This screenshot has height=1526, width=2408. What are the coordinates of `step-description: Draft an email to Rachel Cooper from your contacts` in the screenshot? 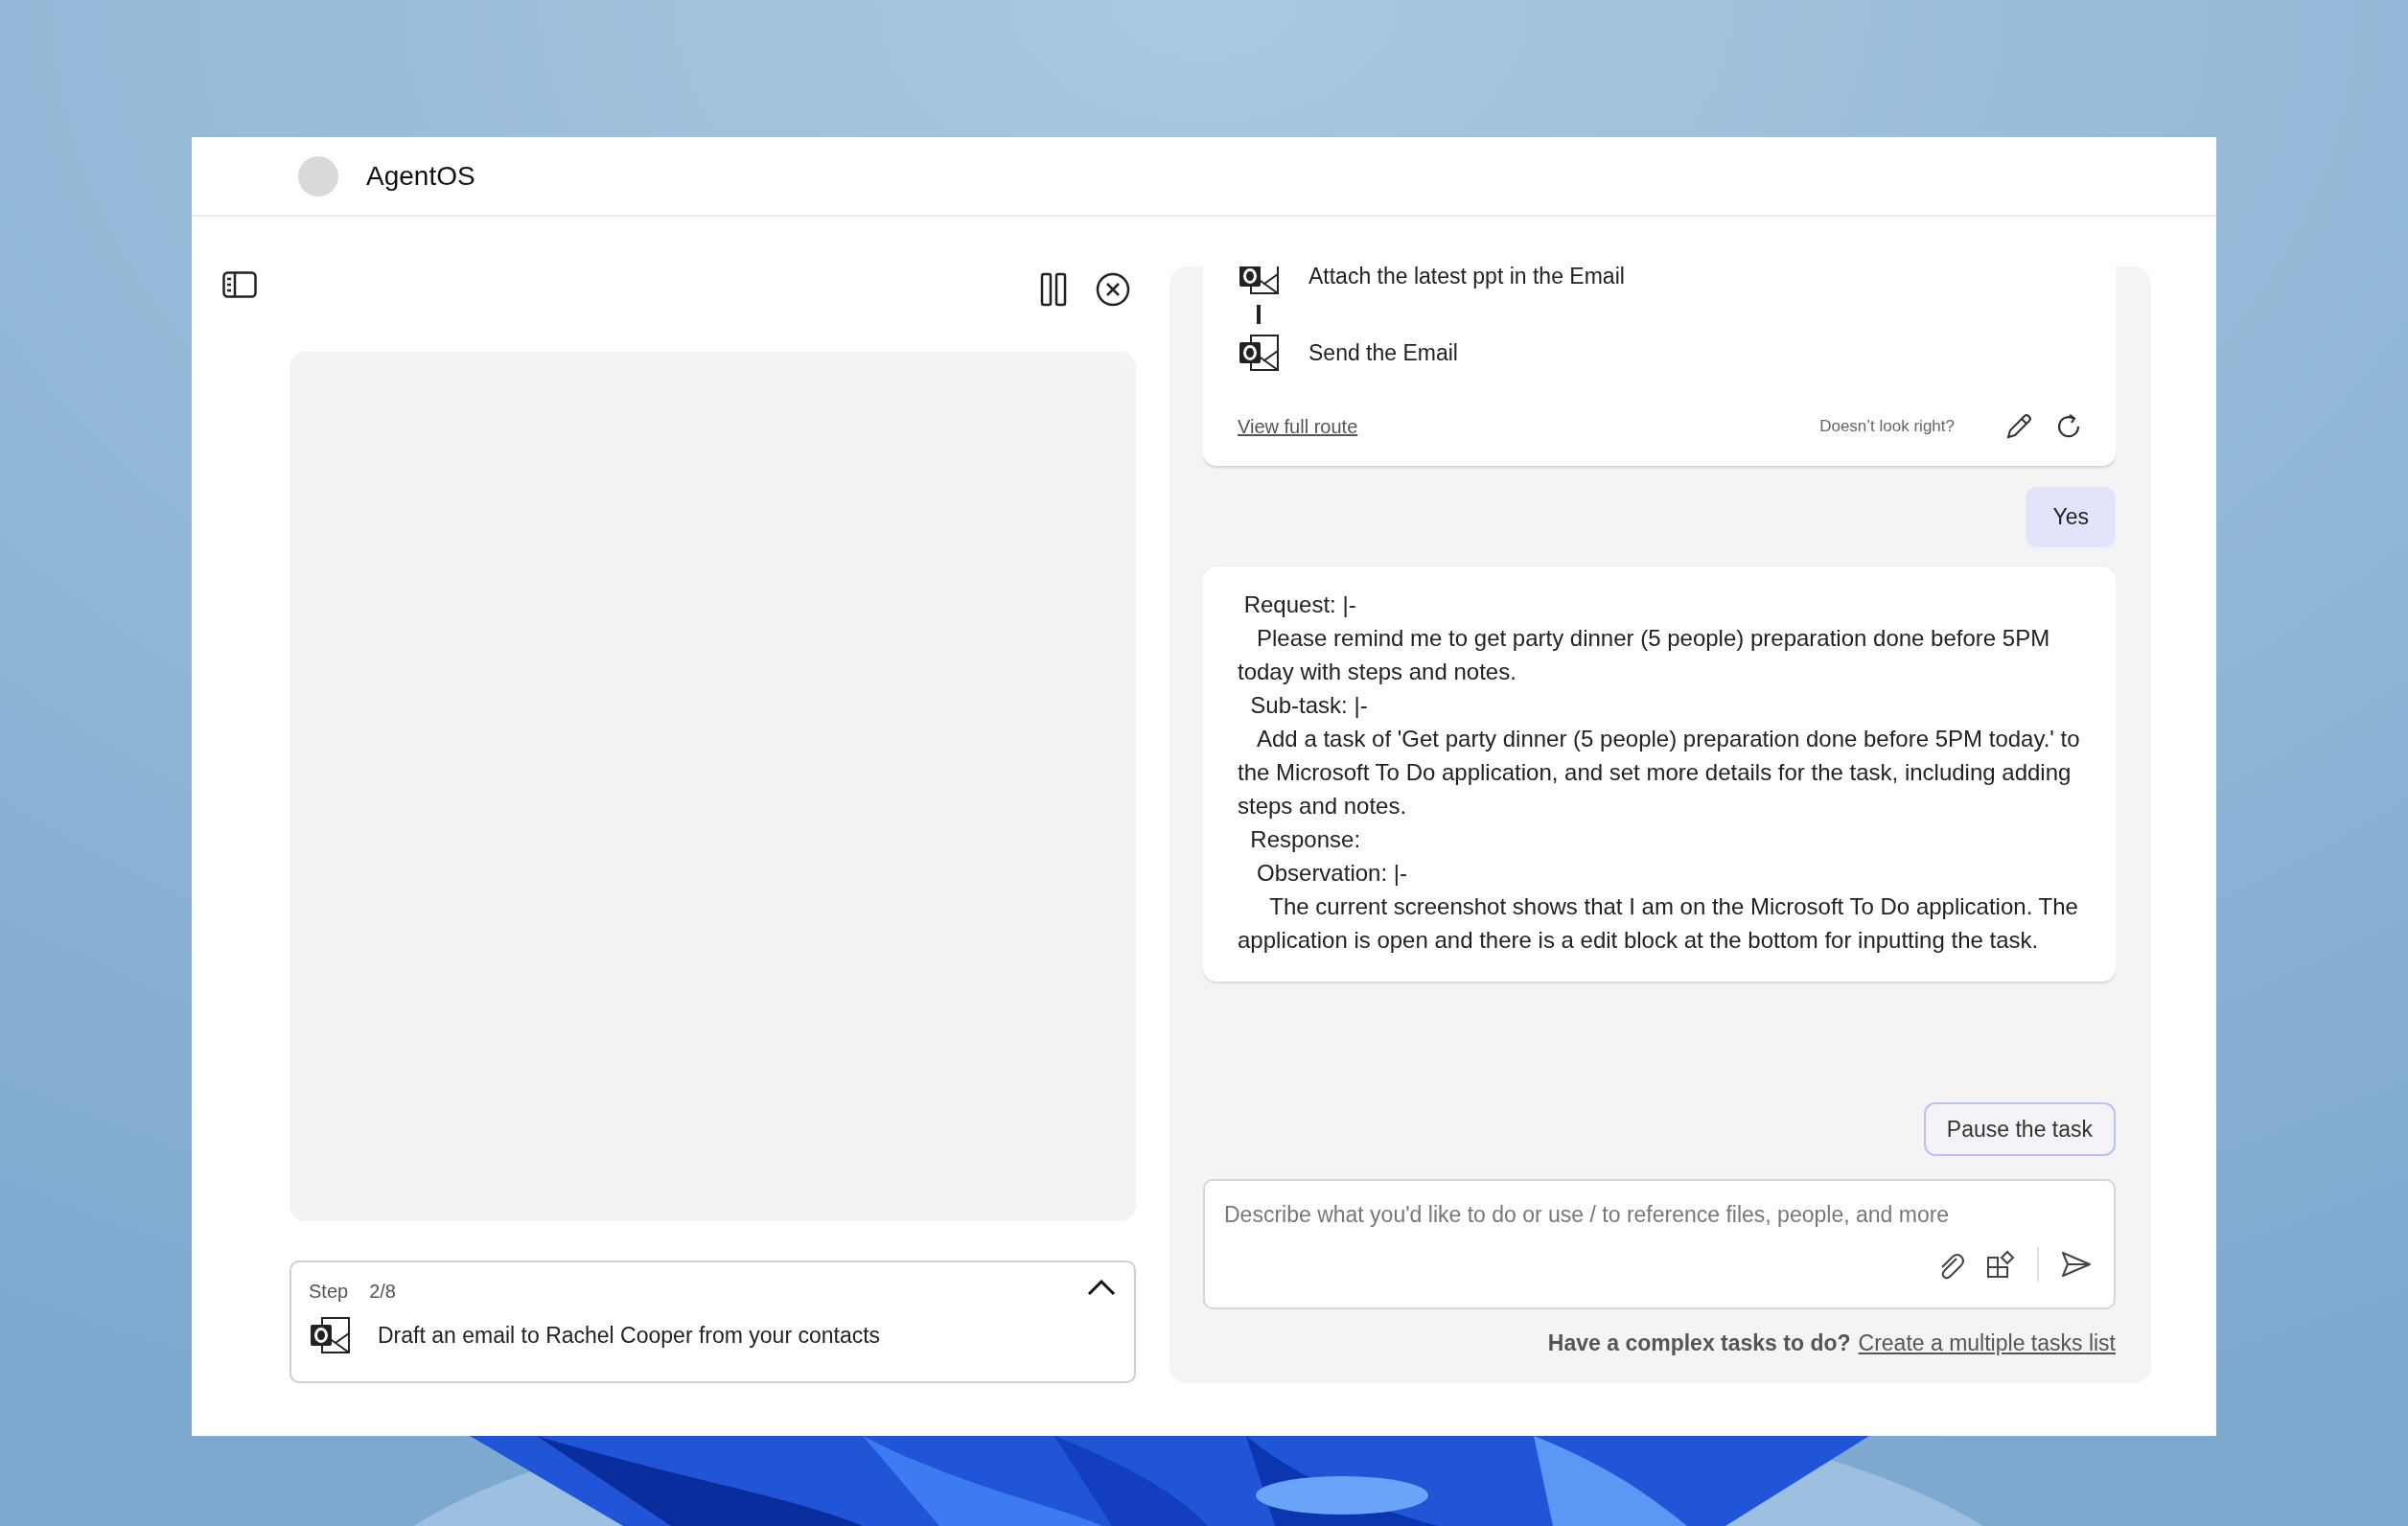 It's located at (629, 1335).